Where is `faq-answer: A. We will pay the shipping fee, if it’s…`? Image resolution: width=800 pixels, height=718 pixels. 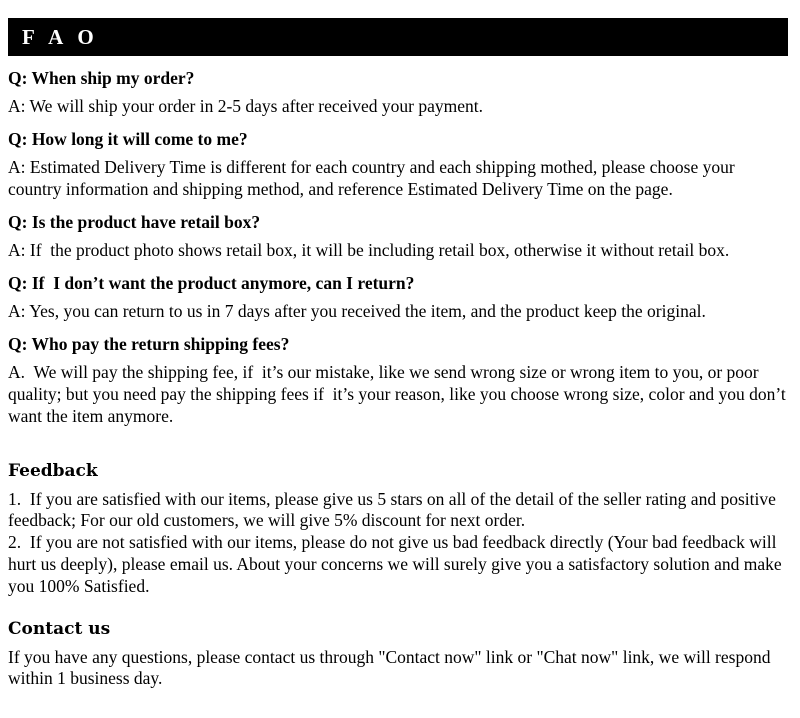
faq-answer: A. We will pay the shipping fee, if it’s… is located at coordinates (399, 394).